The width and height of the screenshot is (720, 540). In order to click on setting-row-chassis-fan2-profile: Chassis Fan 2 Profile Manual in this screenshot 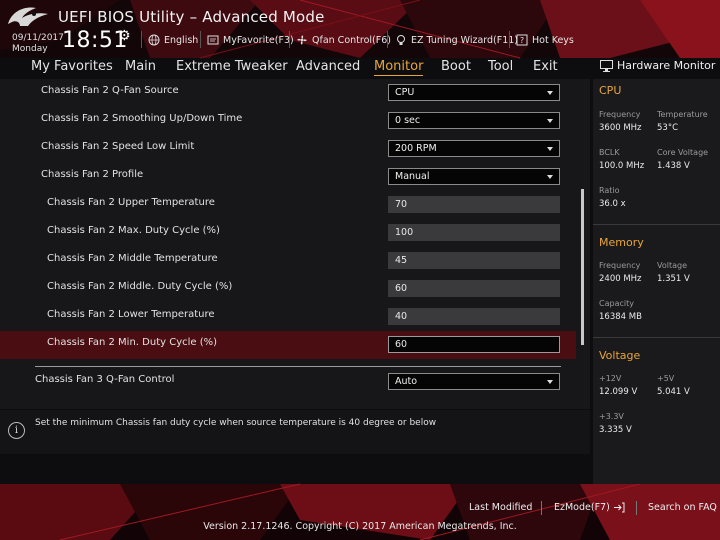, I will do `click(288, 177)`.